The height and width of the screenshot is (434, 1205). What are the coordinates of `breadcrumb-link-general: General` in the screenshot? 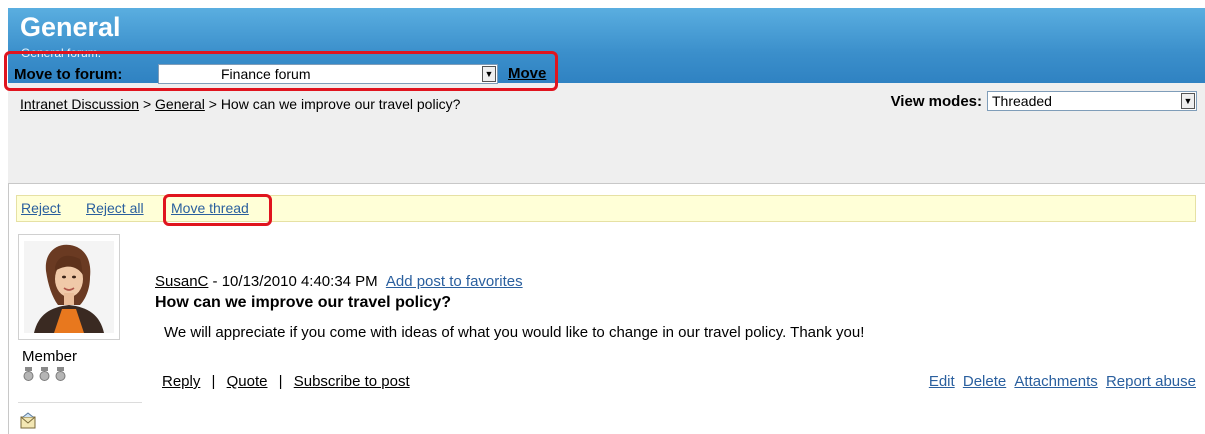 It's located at (180, 104).